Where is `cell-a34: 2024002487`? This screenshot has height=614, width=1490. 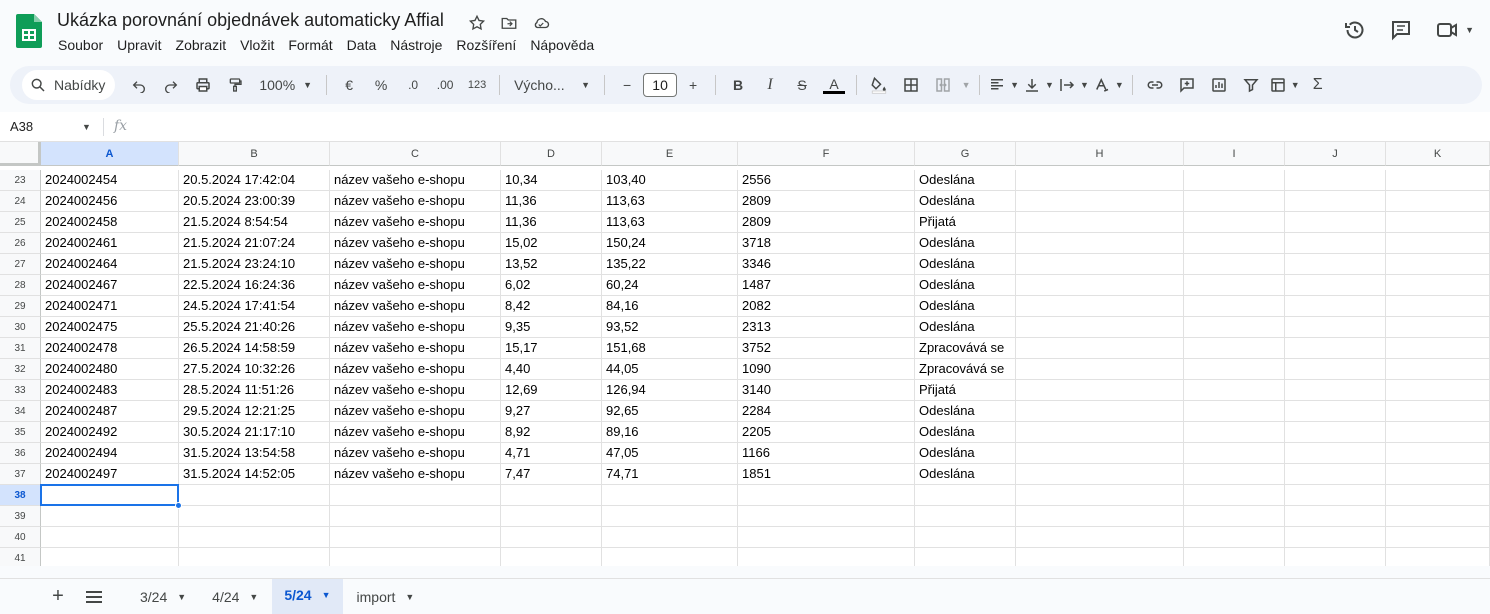 cell-a34: 2024002487 is located at coordinates (110, 411).